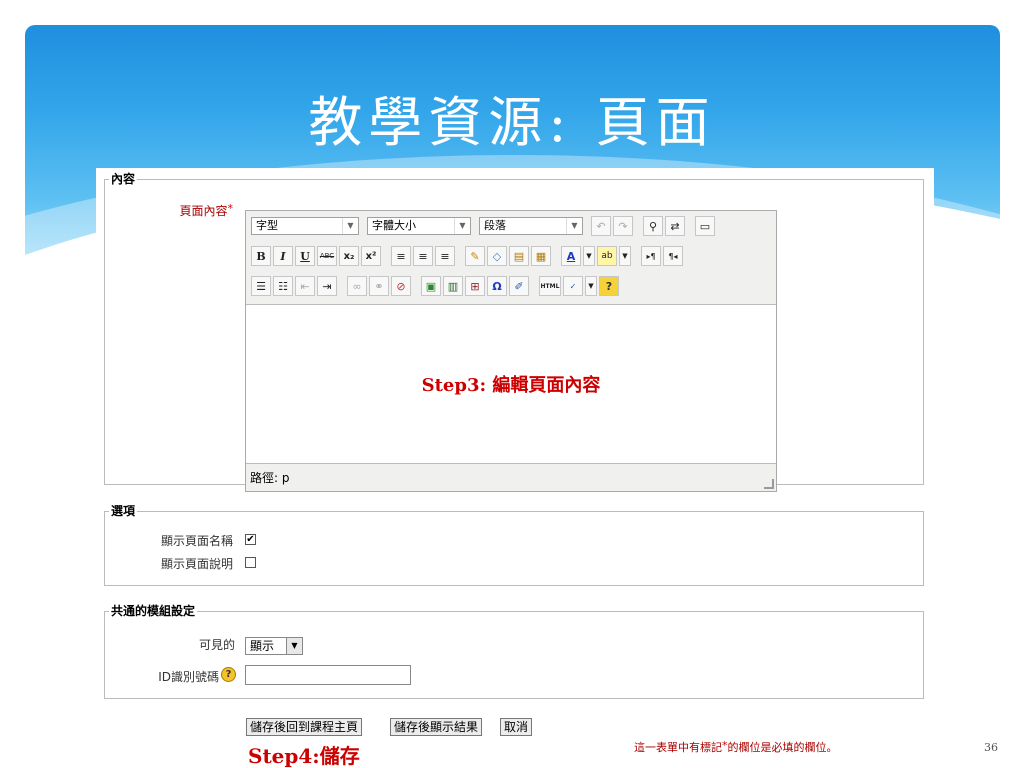 Image resolution: width=1024 pixels, height=768 pixels. I want to click on font-family-value: 字型, so click(267, 225).